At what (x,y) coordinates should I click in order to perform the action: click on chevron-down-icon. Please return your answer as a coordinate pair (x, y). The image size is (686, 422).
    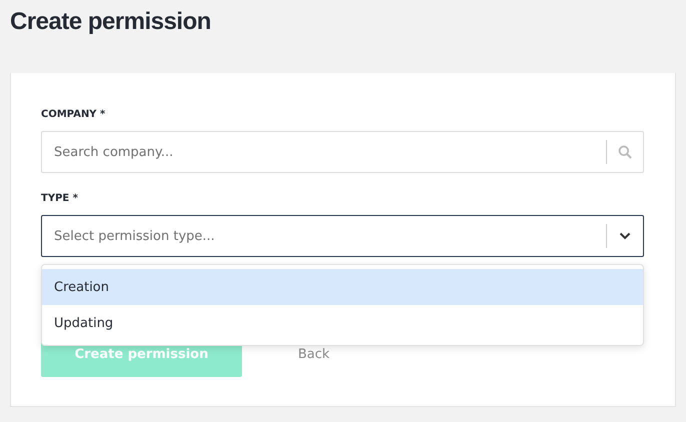
    Looking at the image, I should click on (625, 236).